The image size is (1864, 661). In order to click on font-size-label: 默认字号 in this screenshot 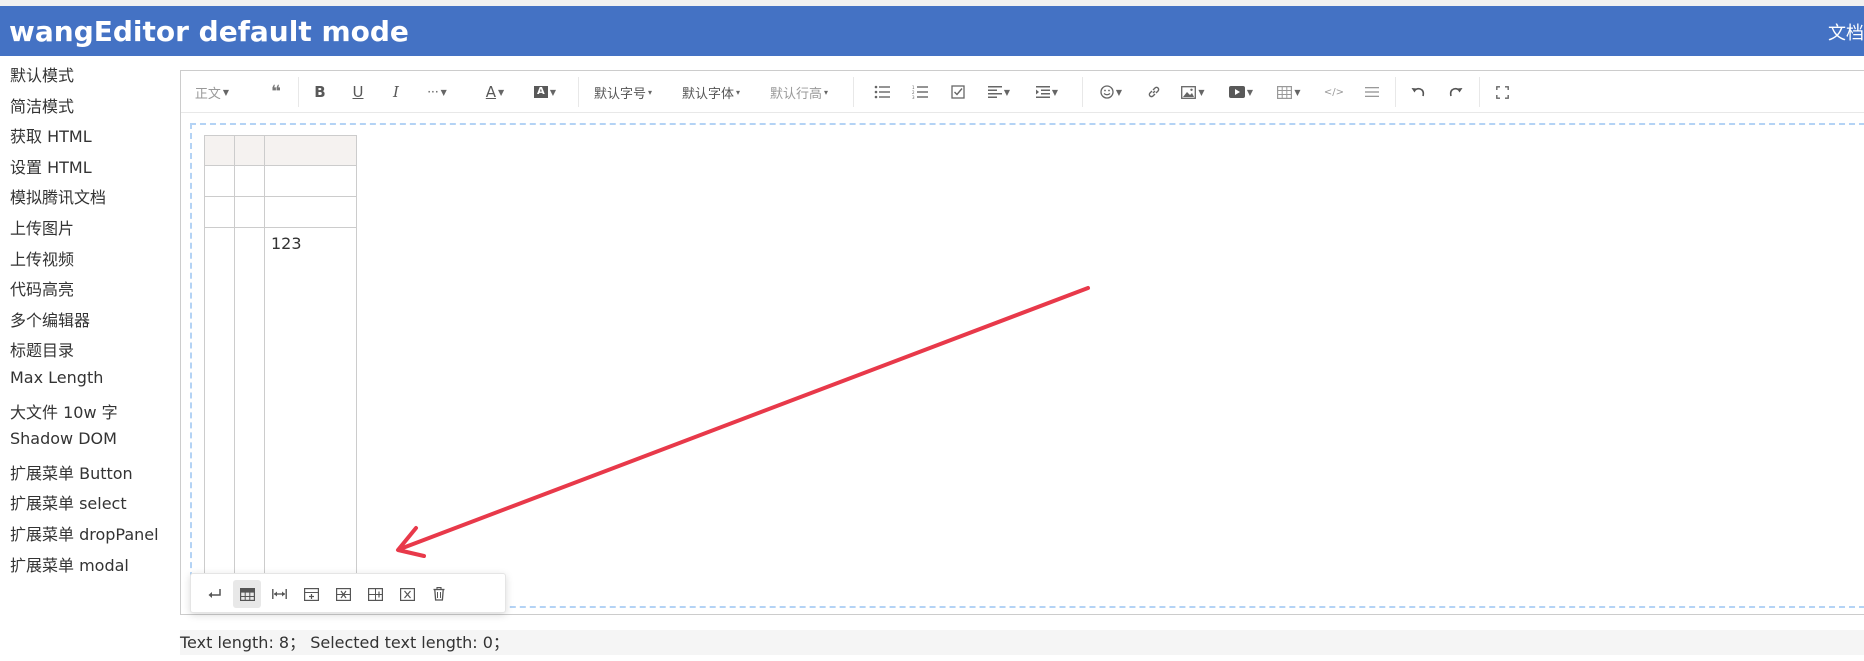, I will do `click(619, 94)`.